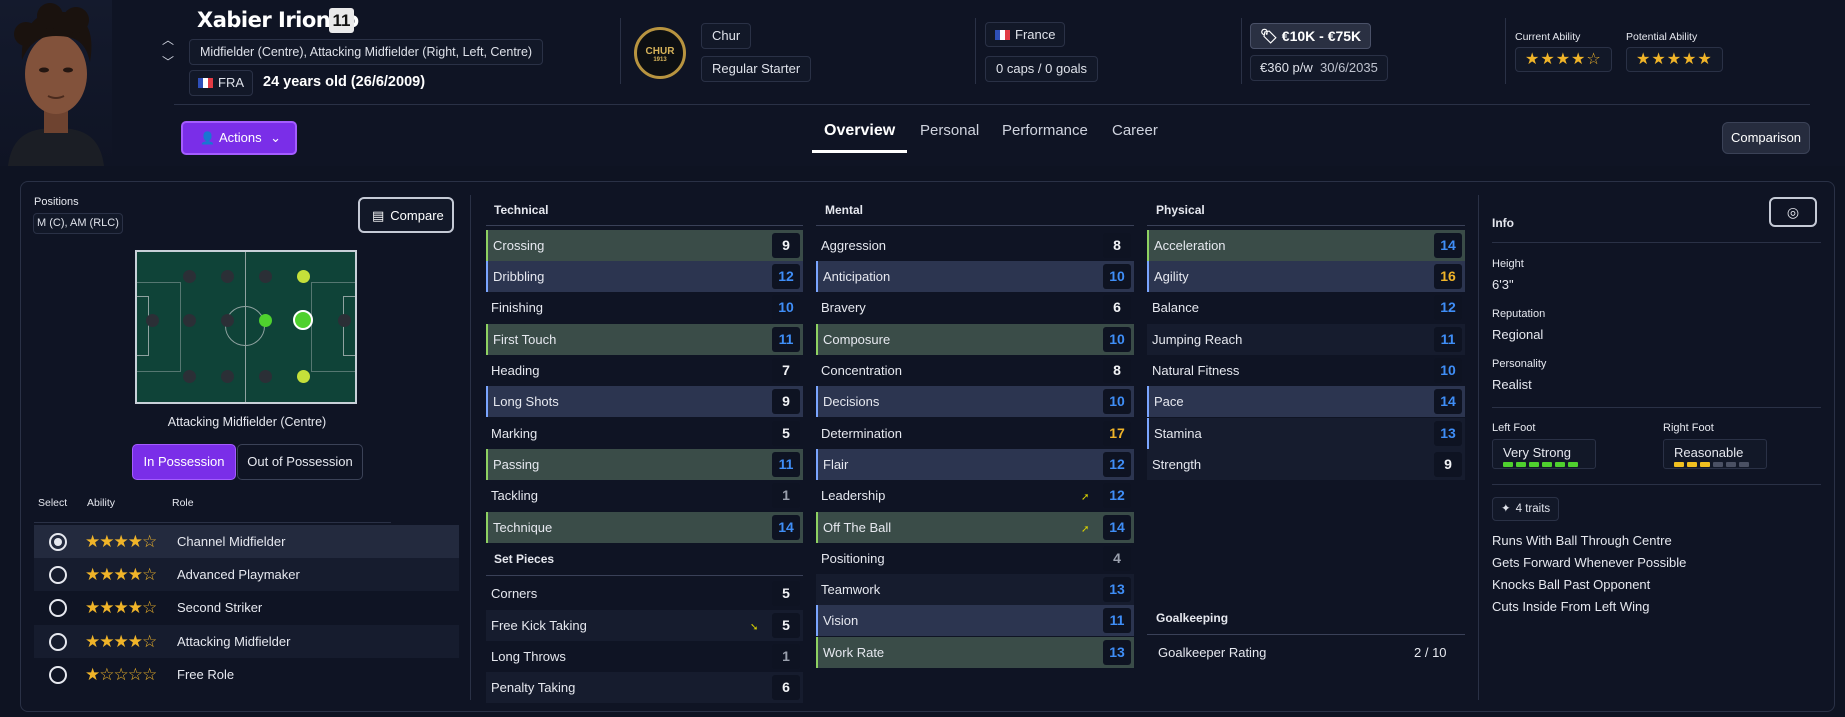  What do you see at coordinates (1045, 130) in the screenshot?
I see `tab-performance: Performance` at bounding box center [1045, 130].